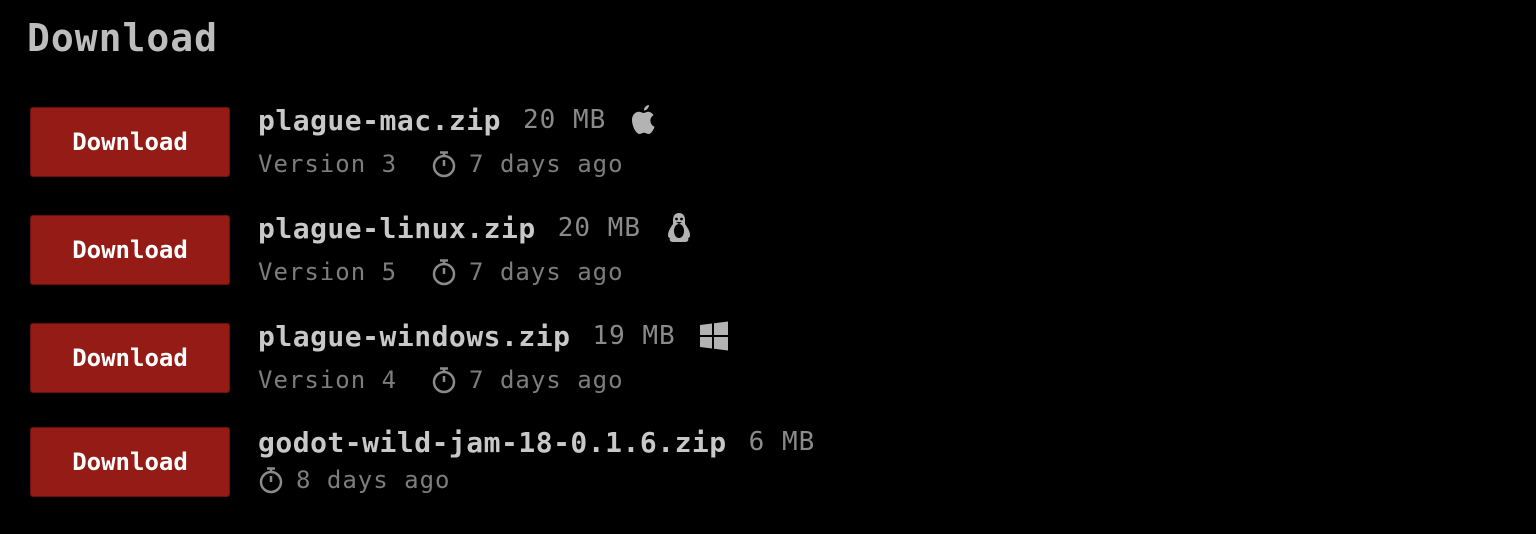 This screenshot has height=534, width=1536. What do you see at coordinates (644, 120) in the screenshot?
I see `apple-icon` at bounding box center [644, 120].